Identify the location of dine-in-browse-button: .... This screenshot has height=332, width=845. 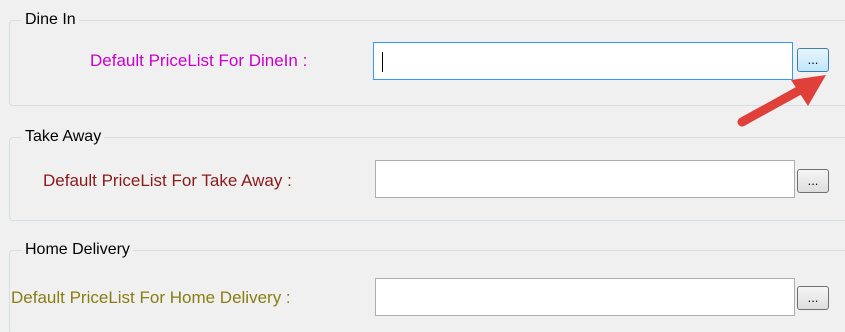
(813, 60).